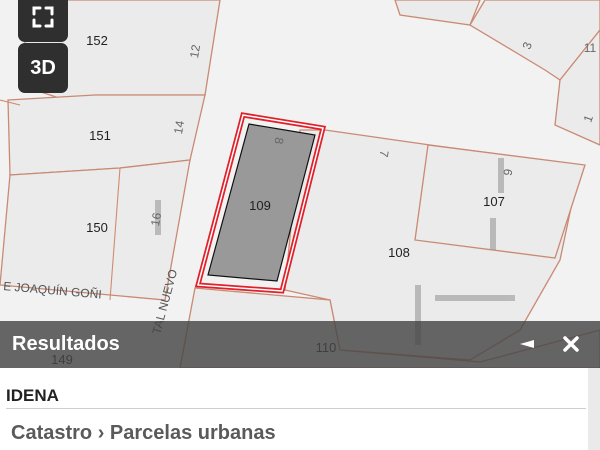 The height and width of the screenshot is (450, 600). Describe the element at coordinates (43, 17) in the screenshot. I see `fullscreen-icon` at that location.